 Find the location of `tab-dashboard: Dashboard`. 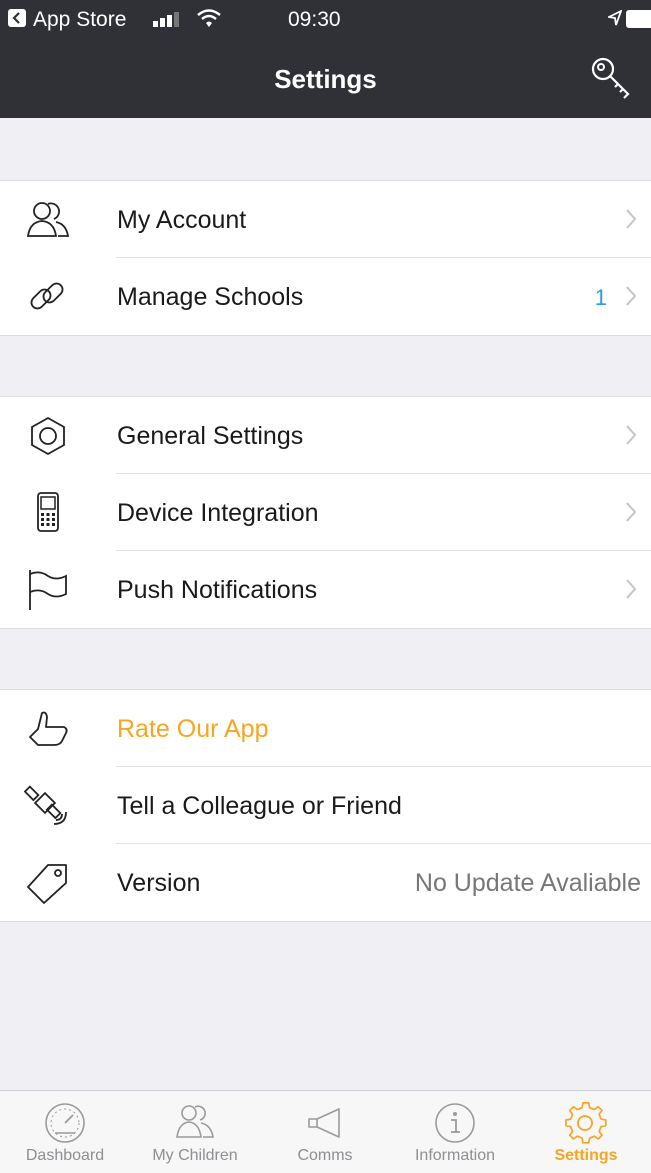

tab-dashboard: Dashboard is located at coordinates (65, 1132).